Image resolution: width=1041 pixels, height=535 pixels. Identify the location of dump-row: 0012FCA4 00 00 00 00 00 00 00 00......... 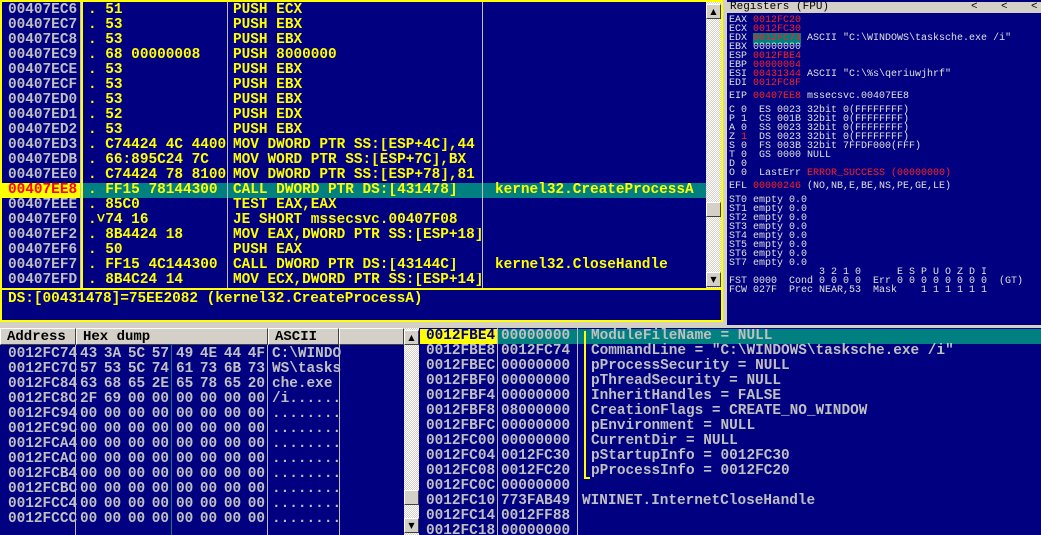
(202, 444).